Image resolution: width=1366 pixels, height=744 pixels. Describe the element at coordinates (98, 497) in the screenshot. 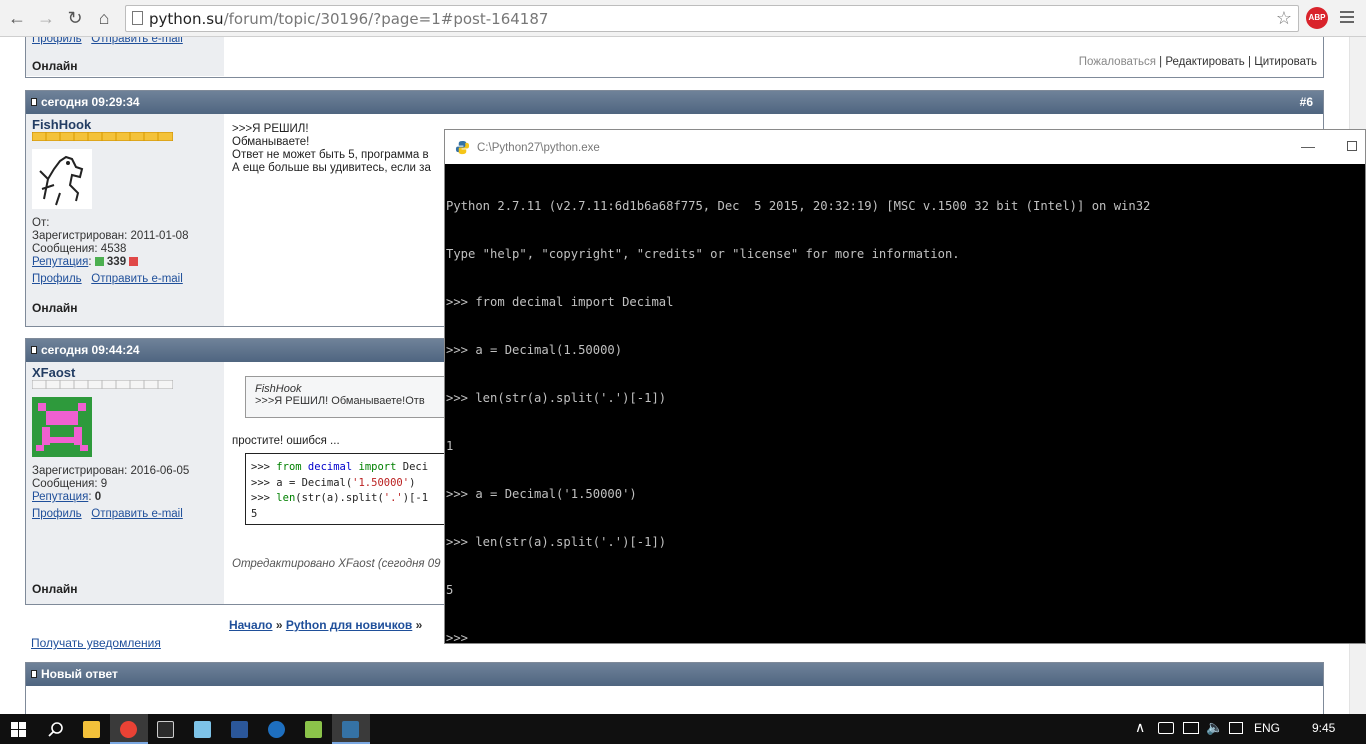

I see `reputation-value: 0` at that location.